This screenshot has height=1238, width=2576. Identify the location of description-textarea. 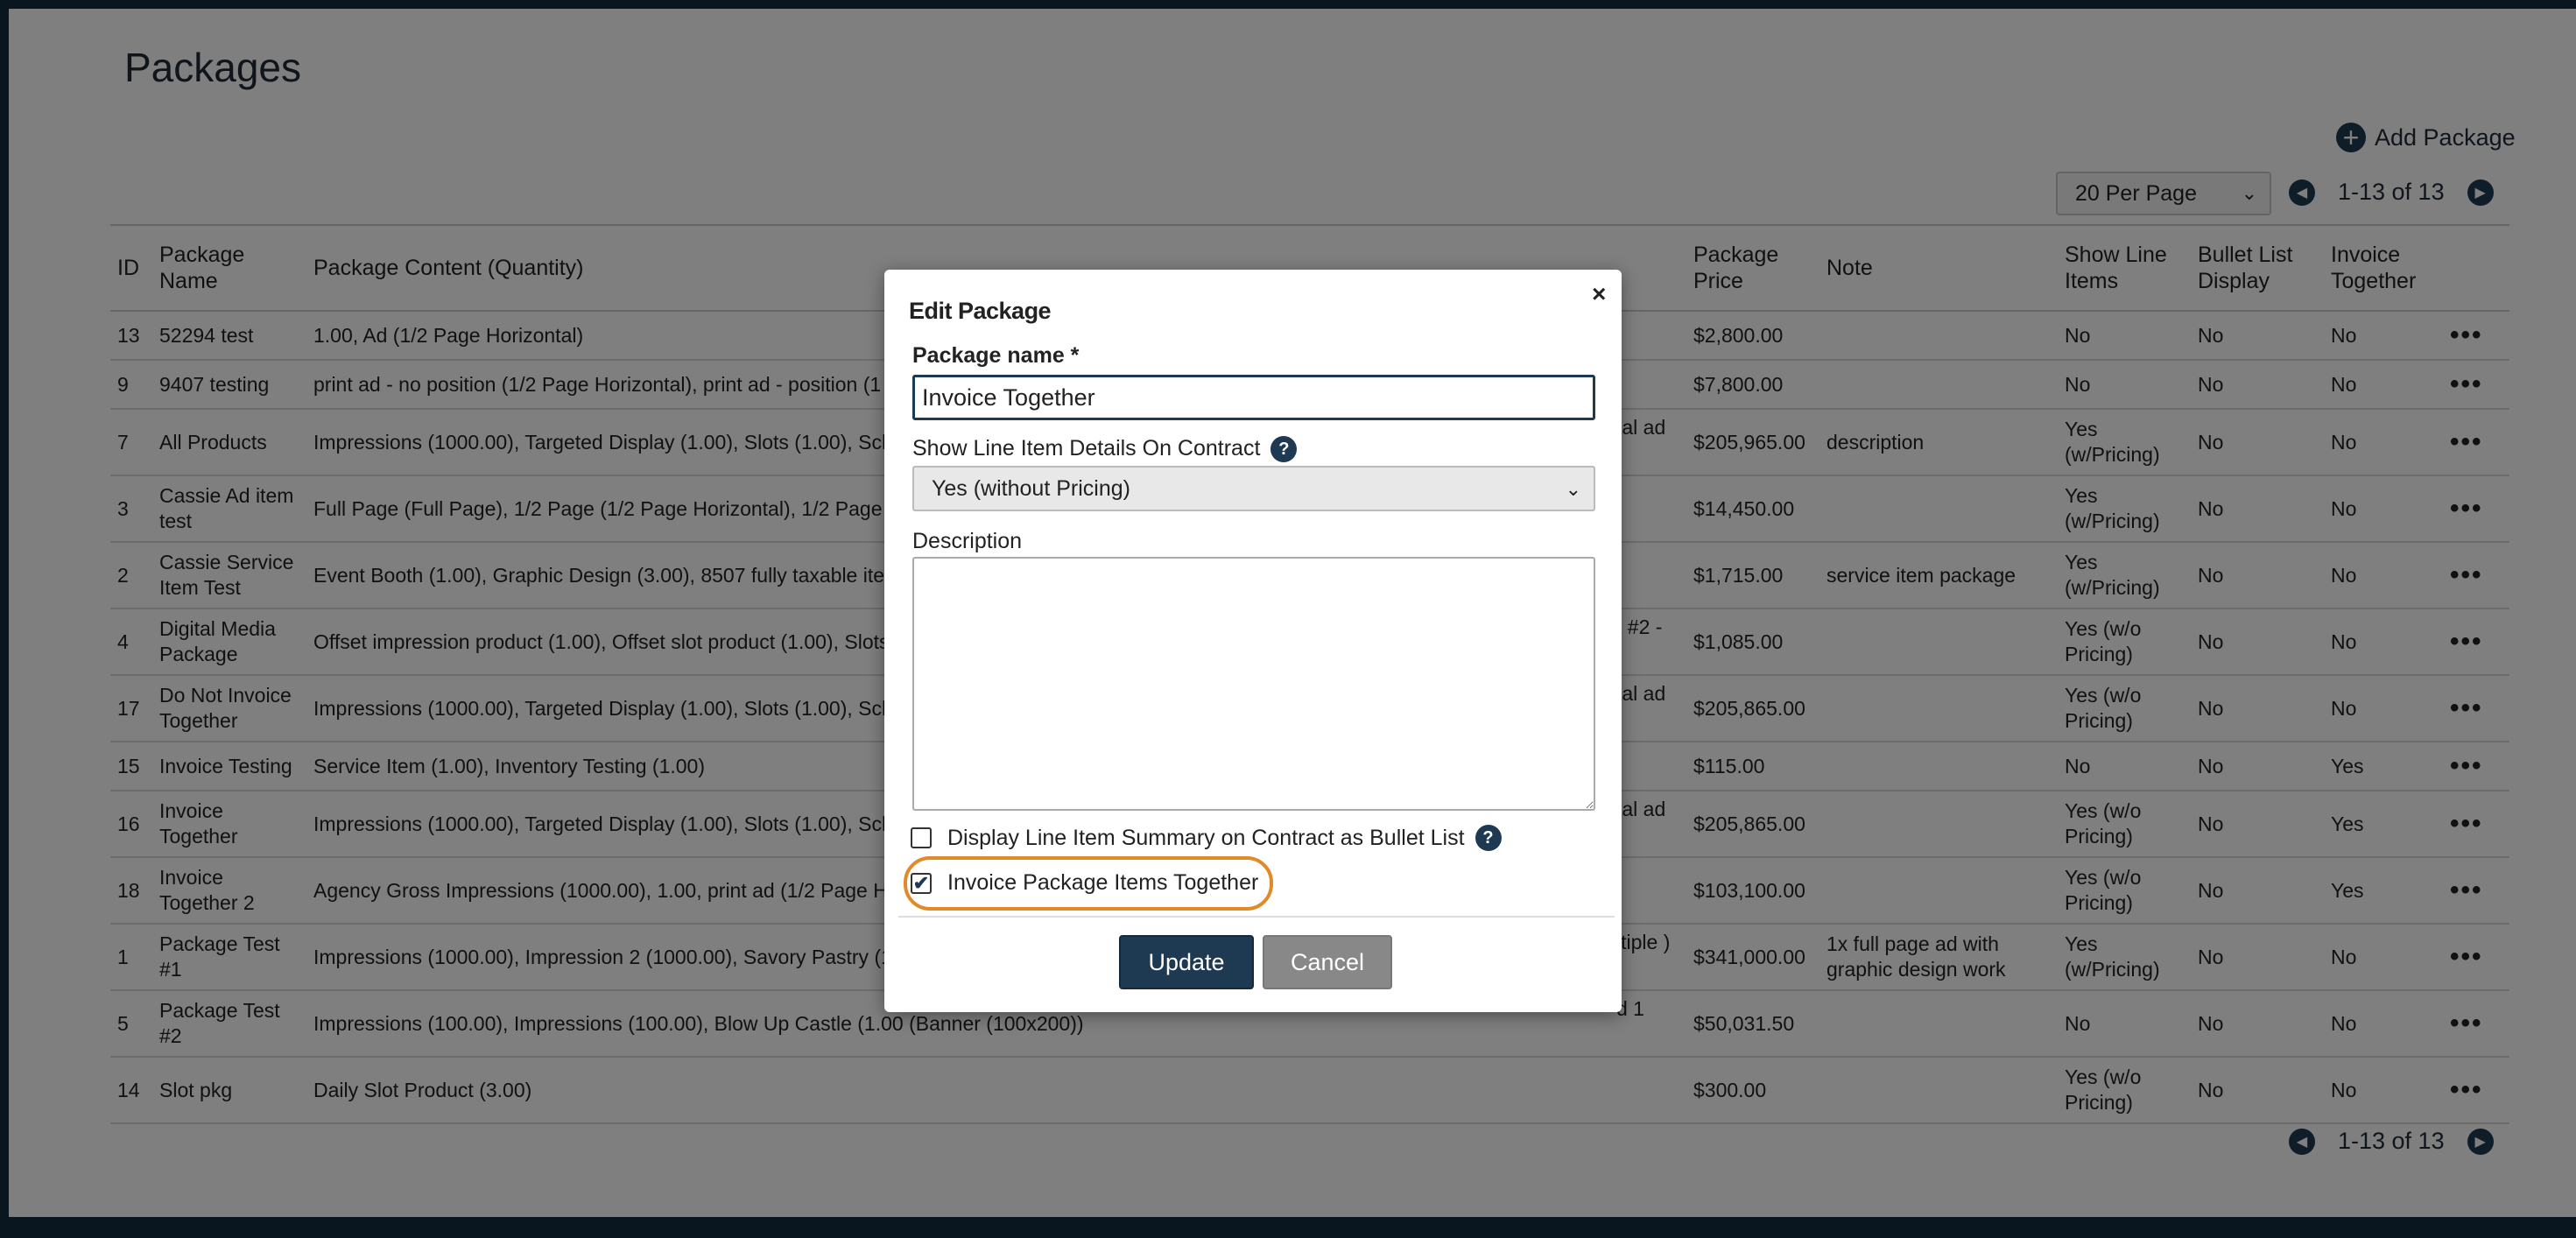
(1253, 684).